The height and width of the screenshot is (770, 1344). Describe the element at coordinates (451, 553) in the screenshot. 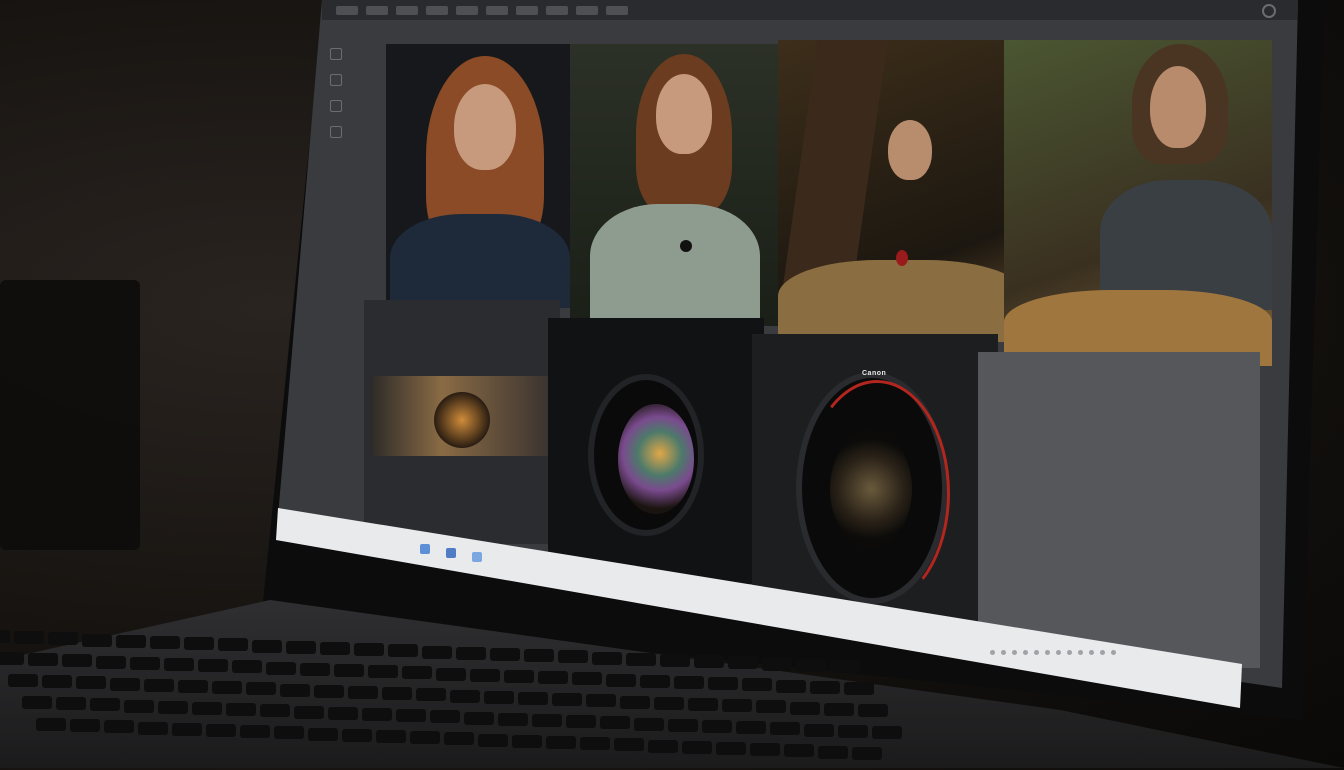

I see `dock-folder-icon` at that location.